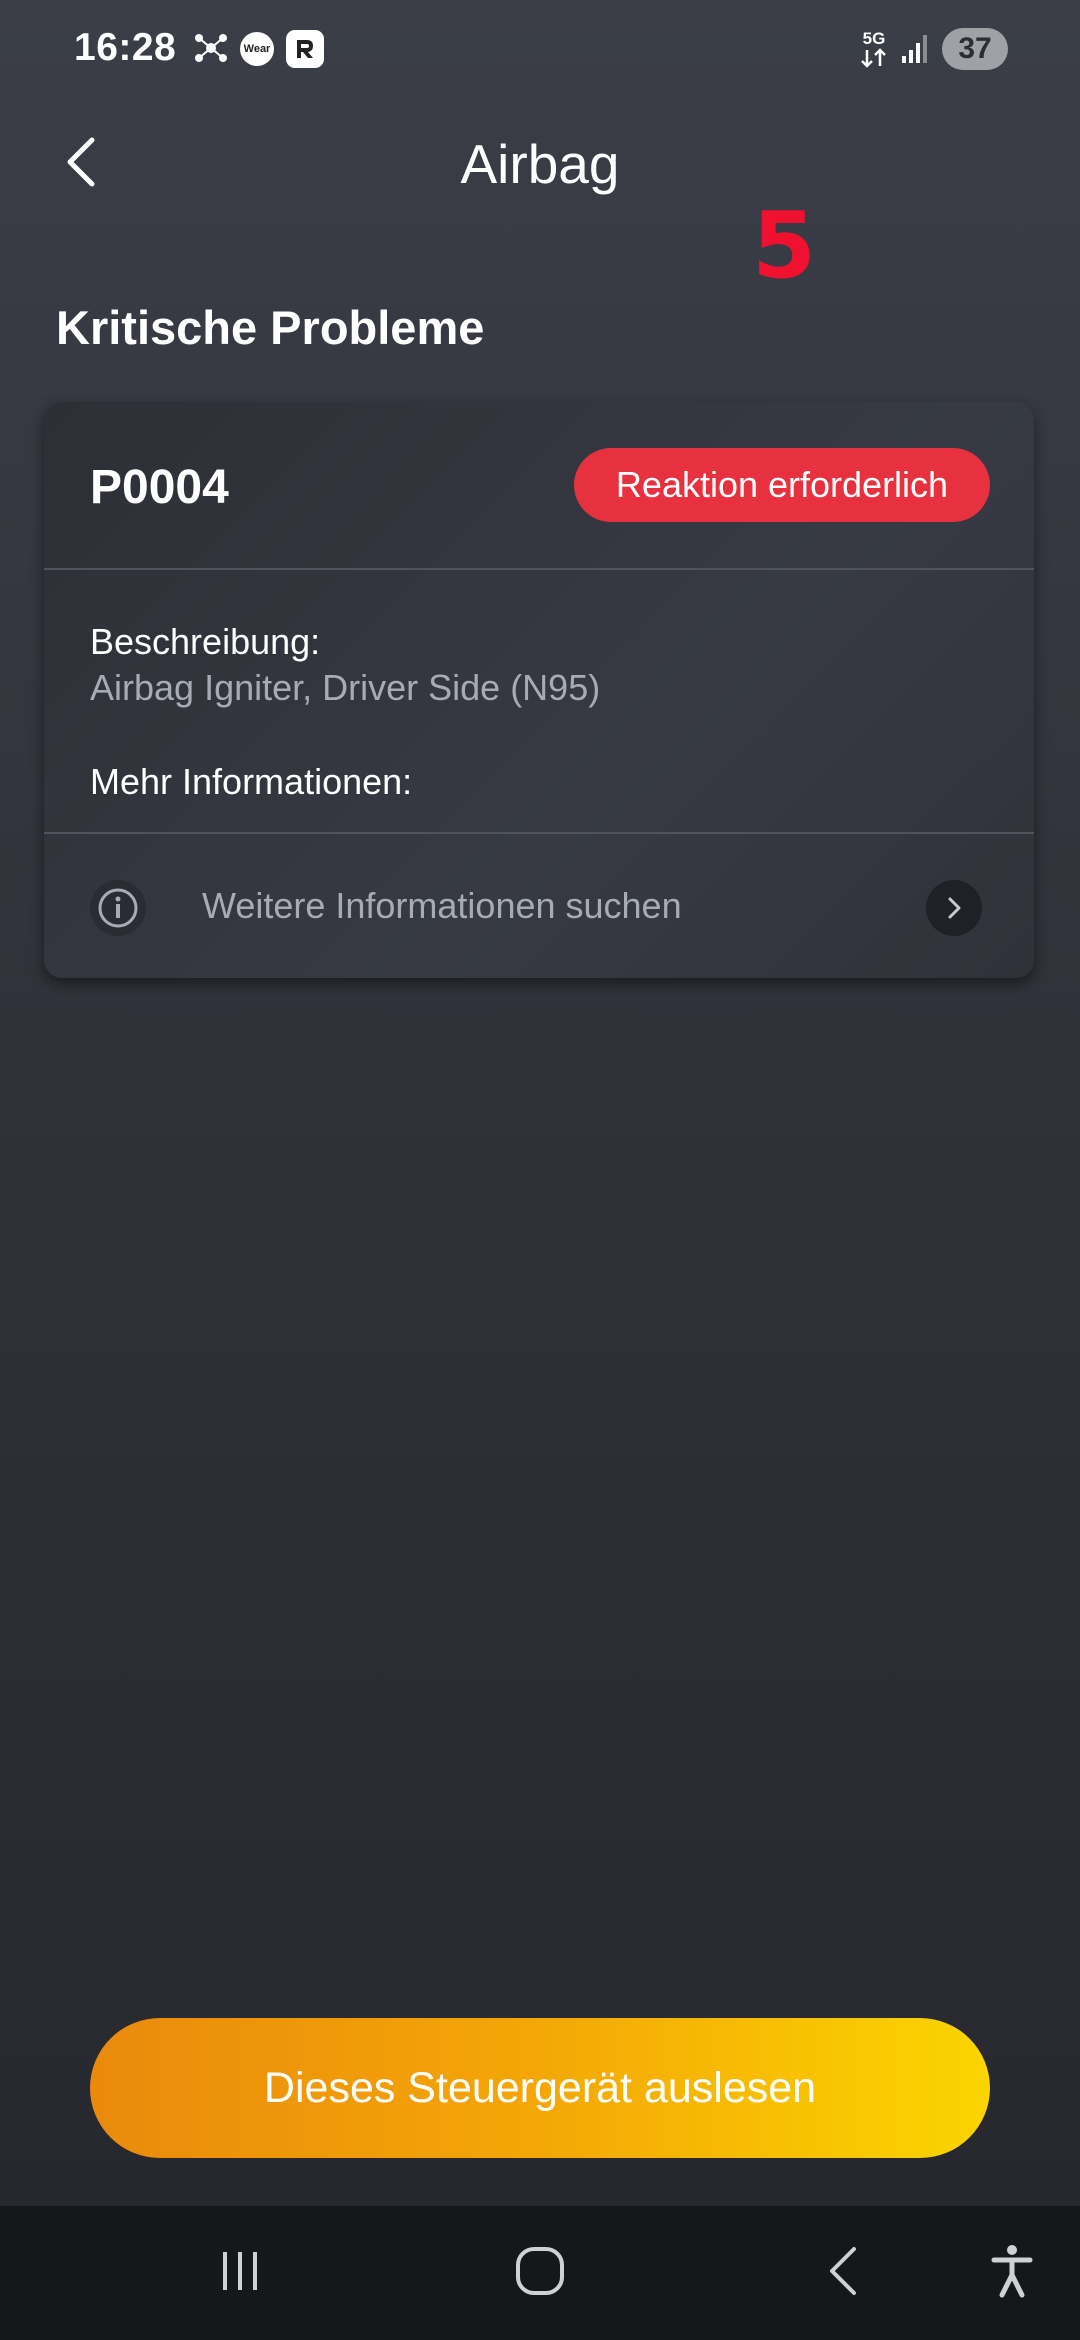  I want to click on recents-icon, so click(240, 2271).